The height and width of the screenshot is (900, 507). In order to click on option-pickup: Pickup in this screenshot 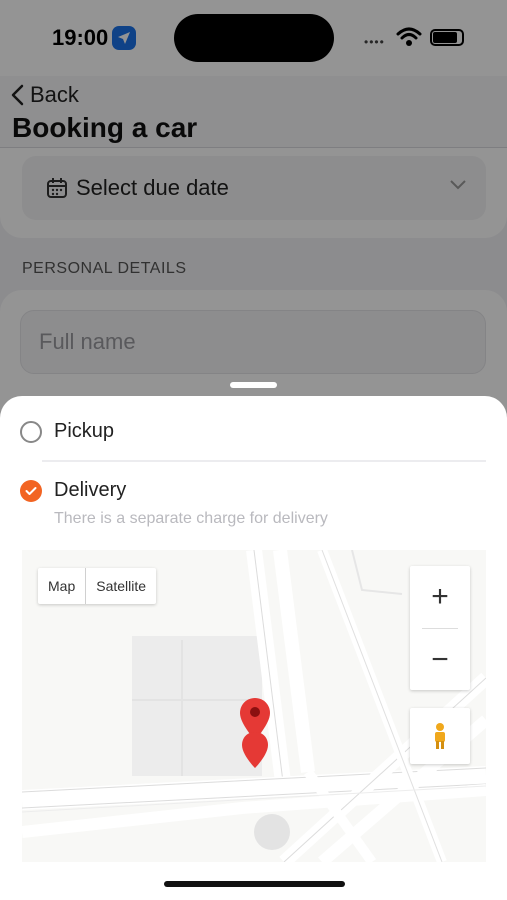, I will do `click(67, 431)`.